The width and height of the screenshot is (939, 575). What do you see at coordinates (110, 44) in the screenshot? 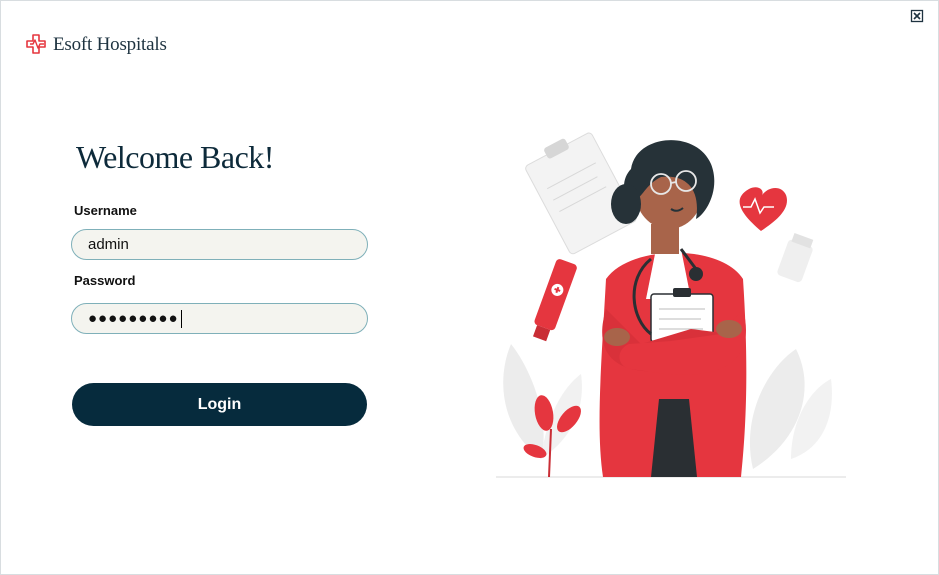
I see `app-name: Esoft Hospitals` at bounding box center [110, 44].